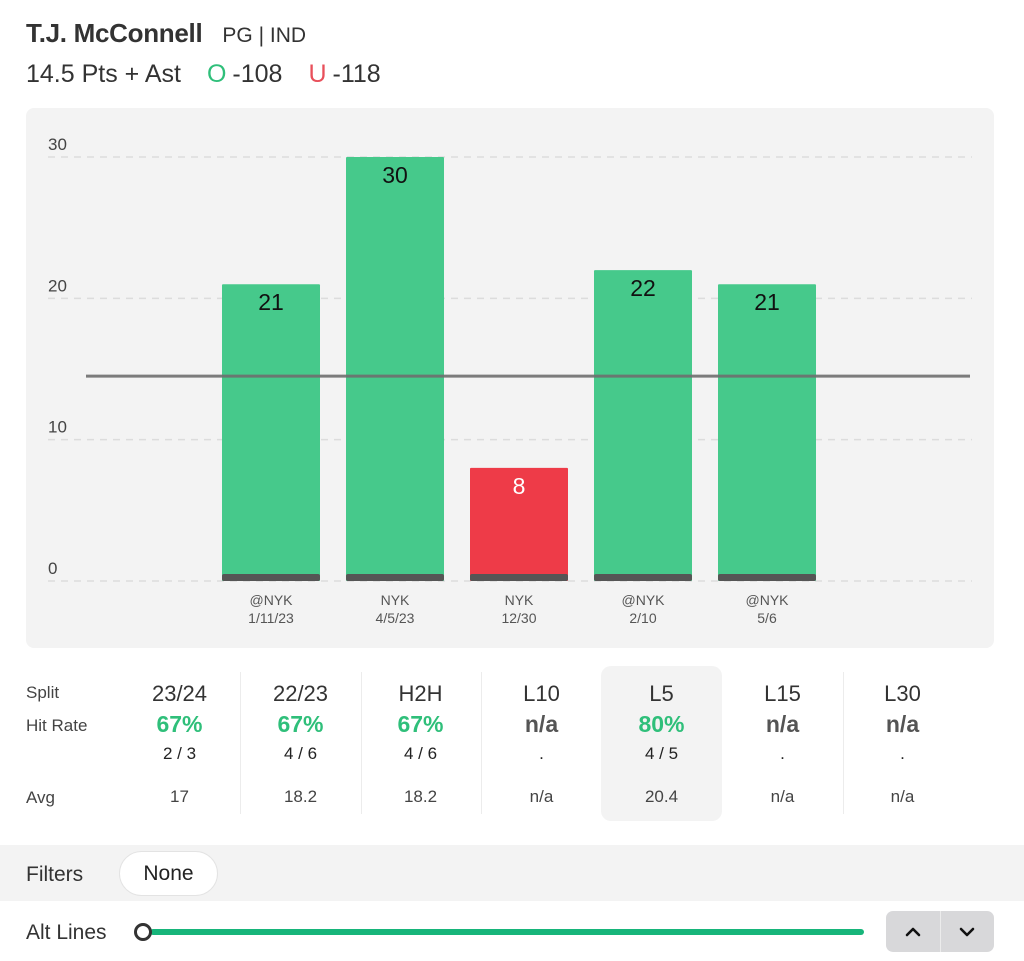 This screenshot has width=1024, height=961. Describe the element at coordinates (179, 753) in the screenshot. I see `split-hit-count: 2 / 3` at that location.